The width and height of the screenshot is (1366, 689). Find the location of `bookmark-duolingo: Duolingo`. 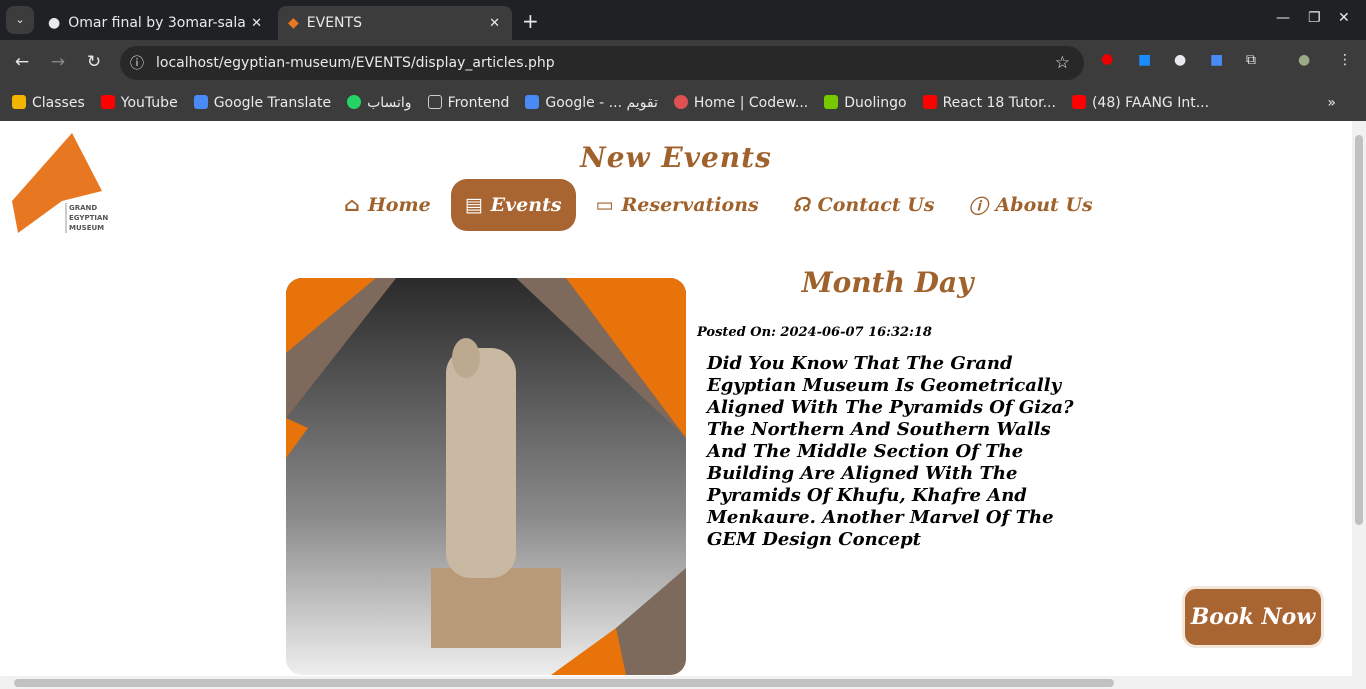

bookmark-duolingo: Duolingo is located at coordinates (865, 102).